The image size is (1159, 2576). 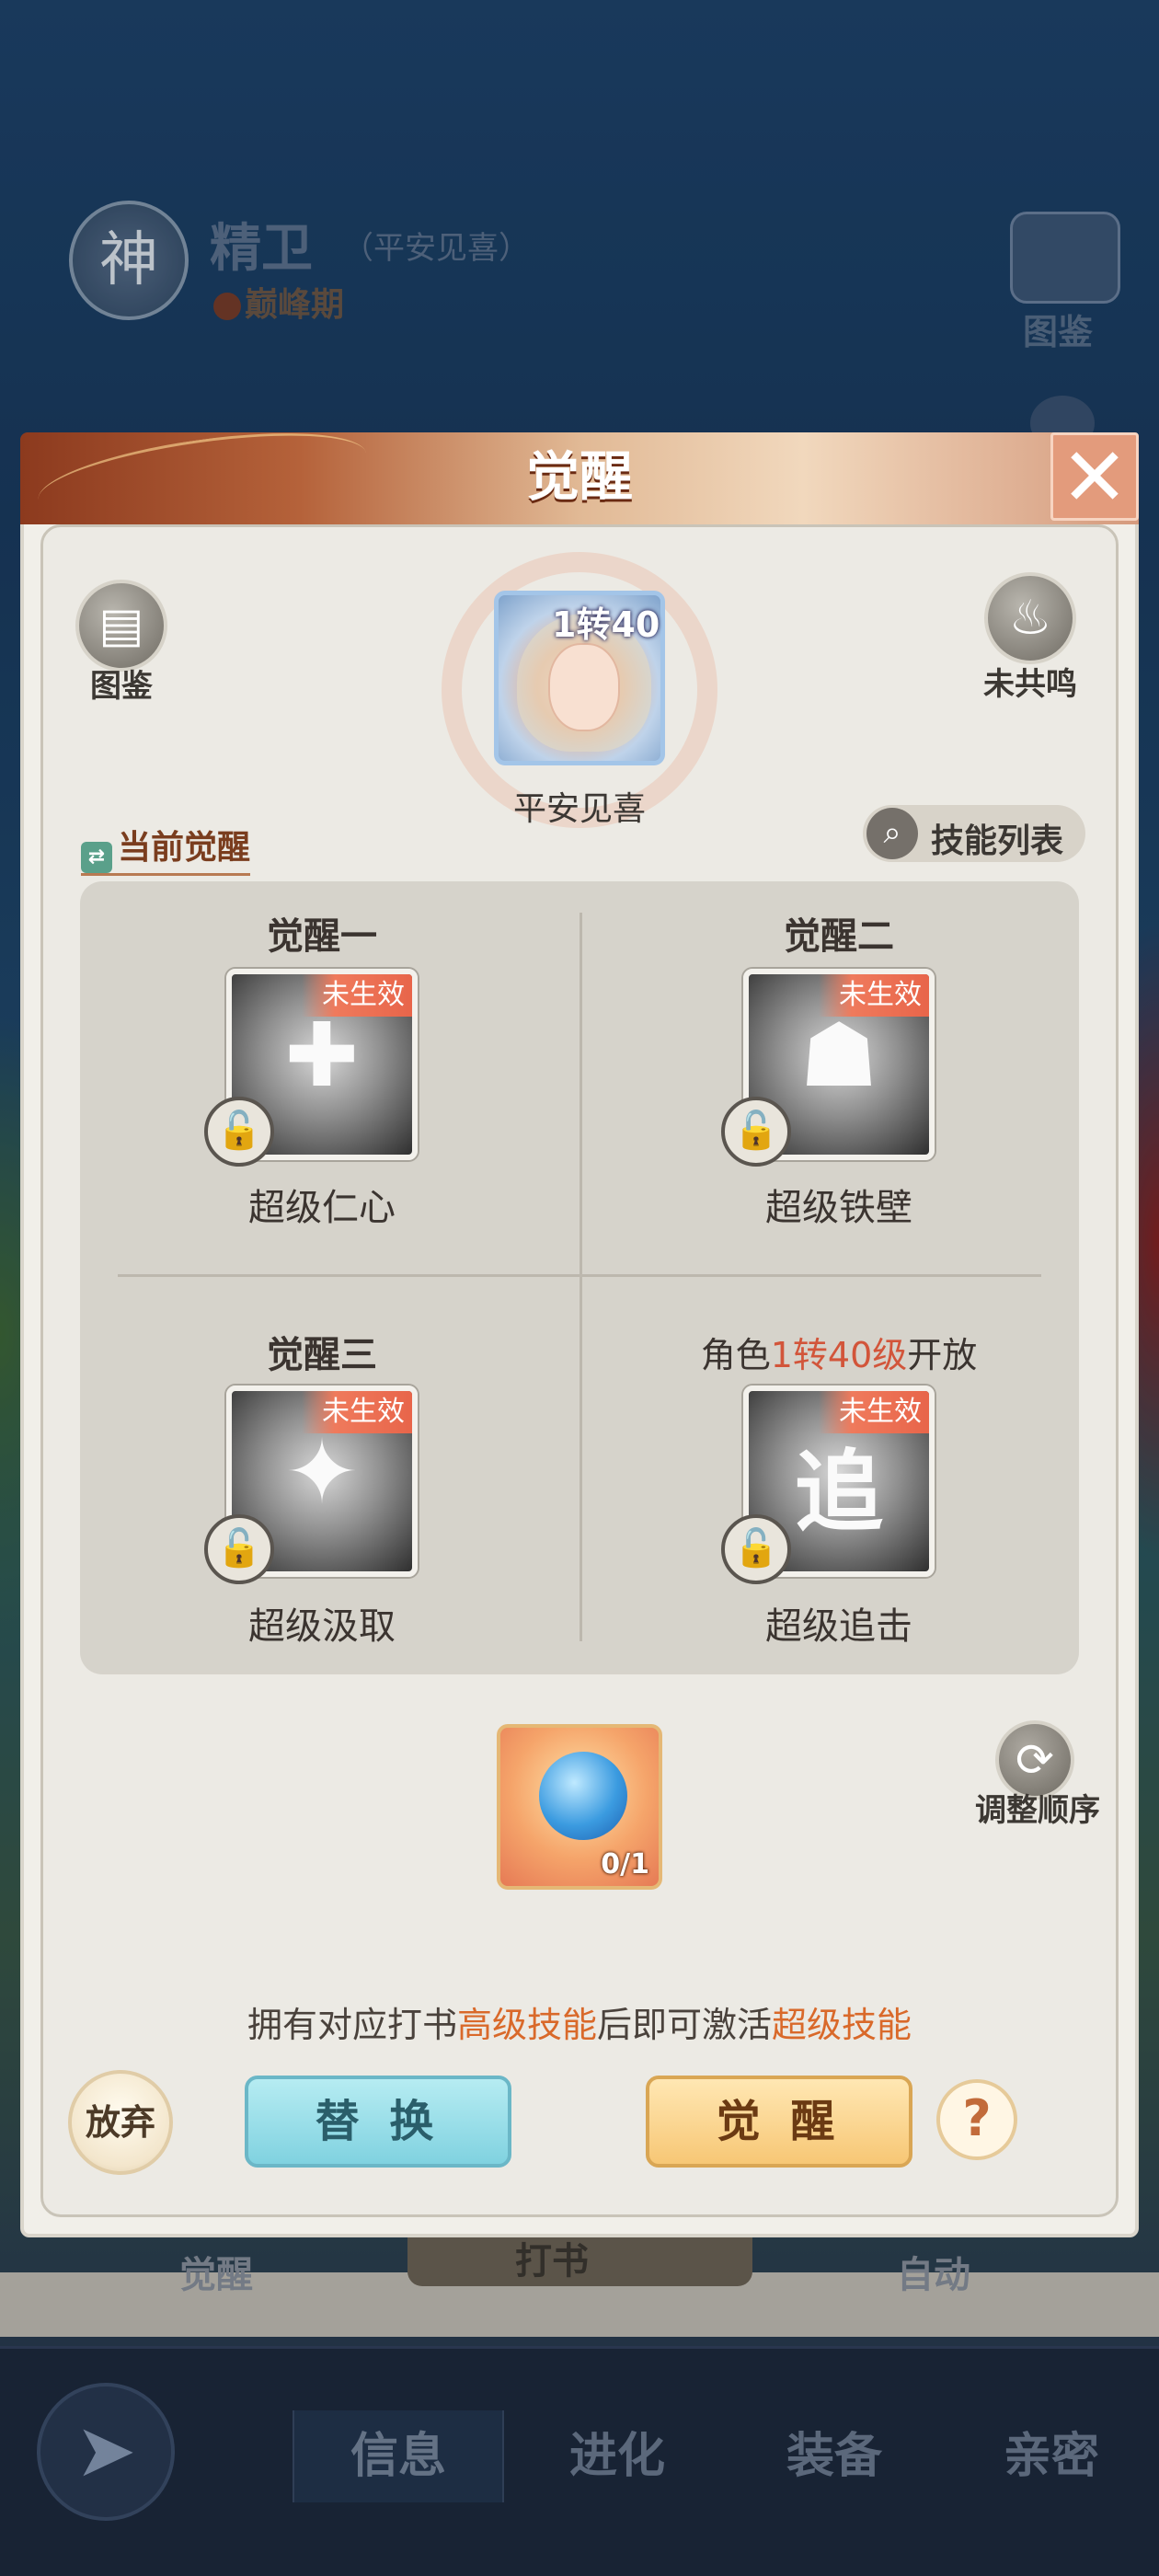 What do you see at coordinates (120, 2122) in the screenshot?
I see `give-up-button: 放弃` at bounding box center [120, 2122].